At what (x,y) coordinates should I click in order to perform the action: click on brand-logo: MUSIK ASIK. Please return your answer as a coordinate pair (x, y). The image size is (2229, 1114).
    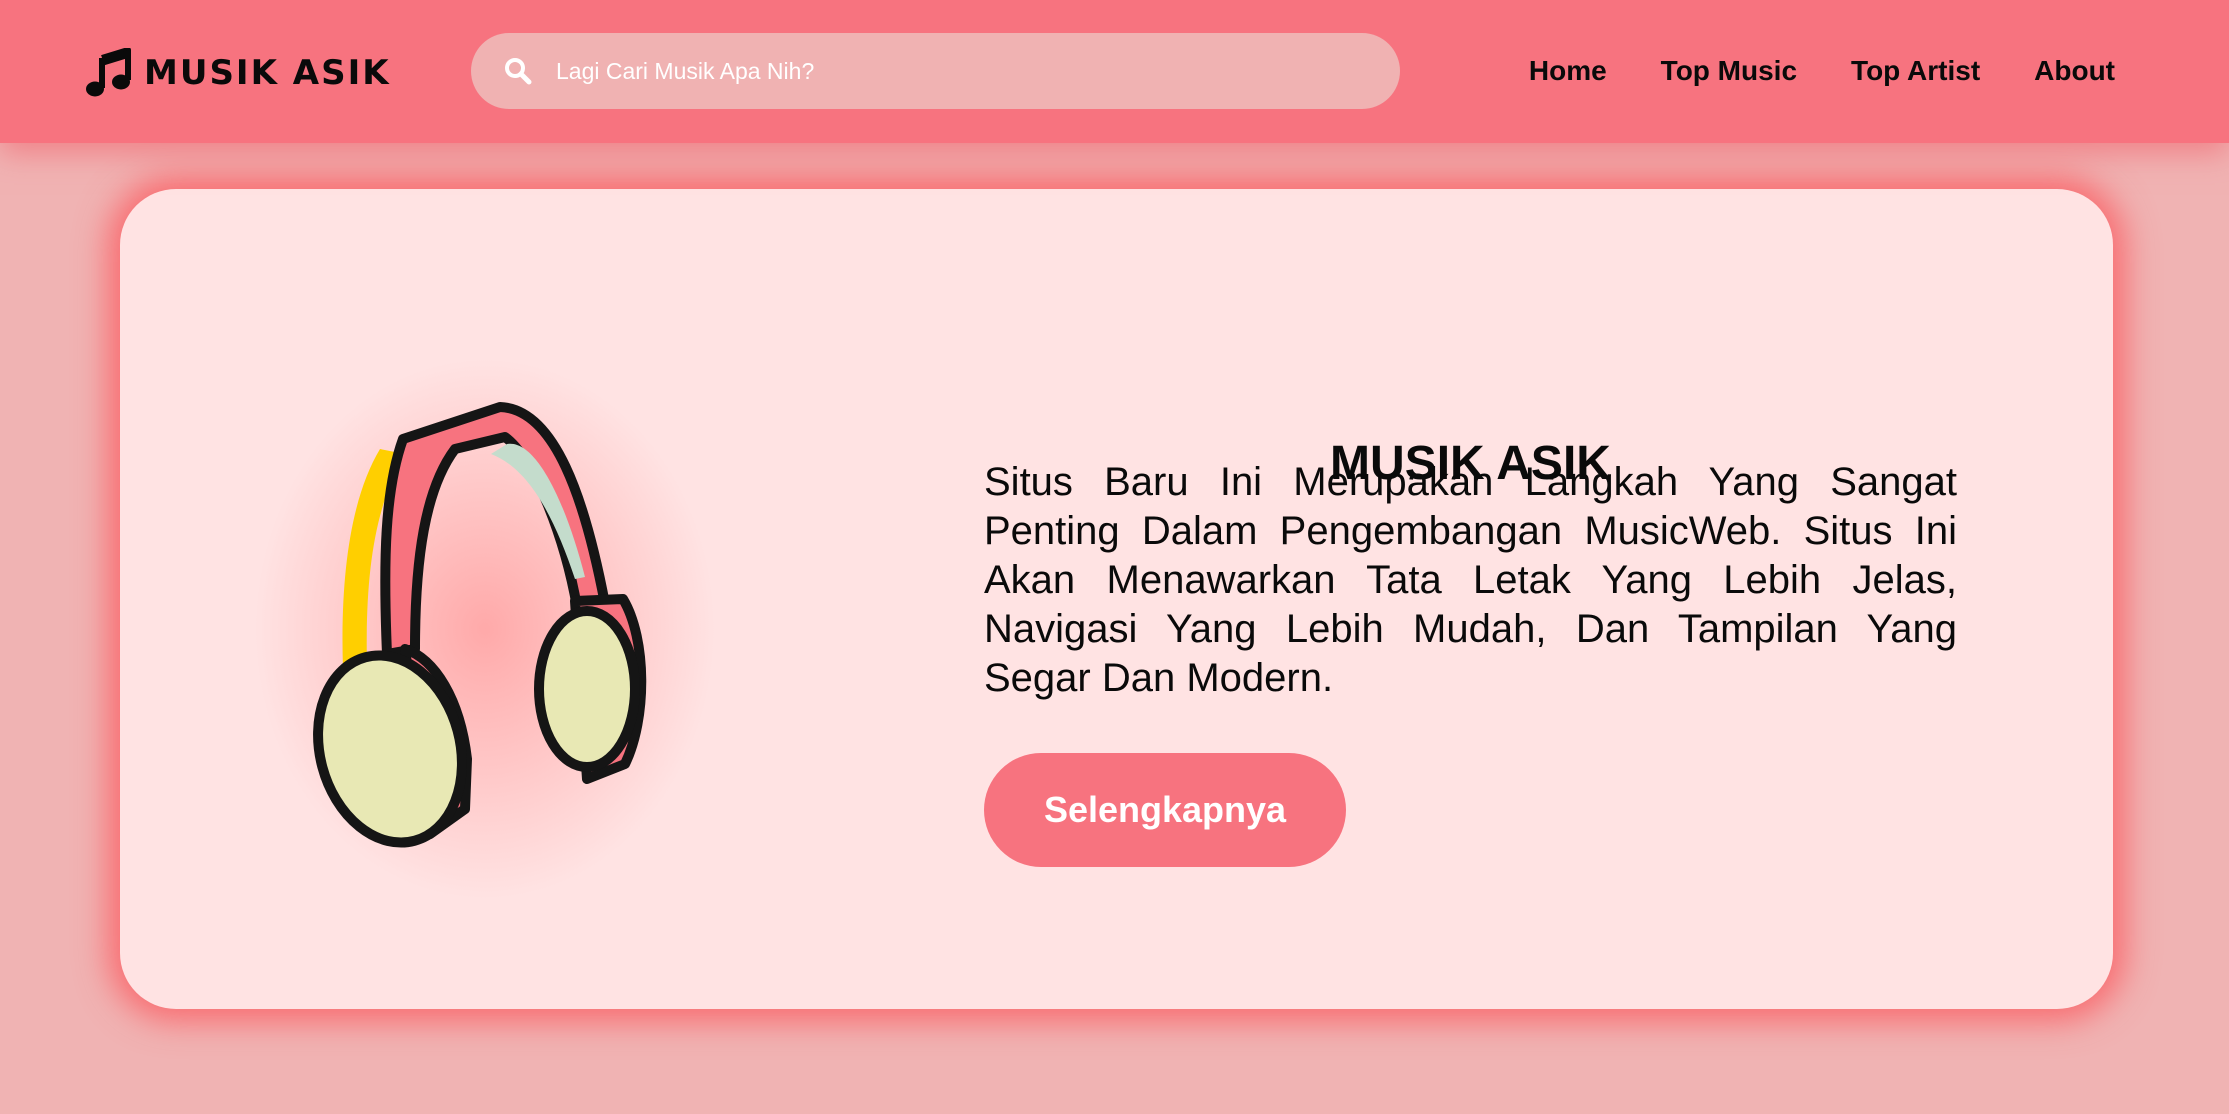
    Looking at the image, I should click on (237, 73).